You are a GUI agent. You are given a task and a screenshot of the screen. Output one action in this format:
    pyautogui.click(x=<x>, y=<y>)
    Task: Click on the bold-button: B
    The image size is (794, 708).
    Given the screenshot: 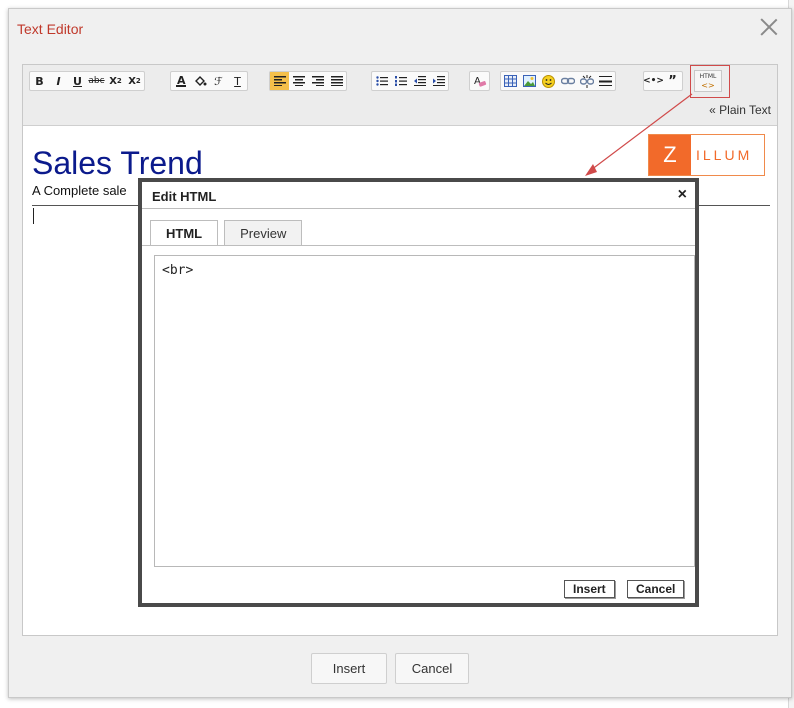 What is the action you would take?
    pyautogui.click(x=39, y=81)
    